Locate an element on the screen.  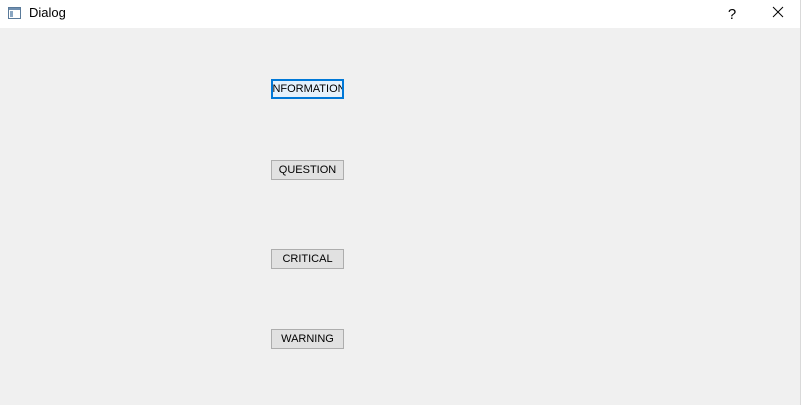
critical-button: CRITICAL is located at coordinates (307, 259).